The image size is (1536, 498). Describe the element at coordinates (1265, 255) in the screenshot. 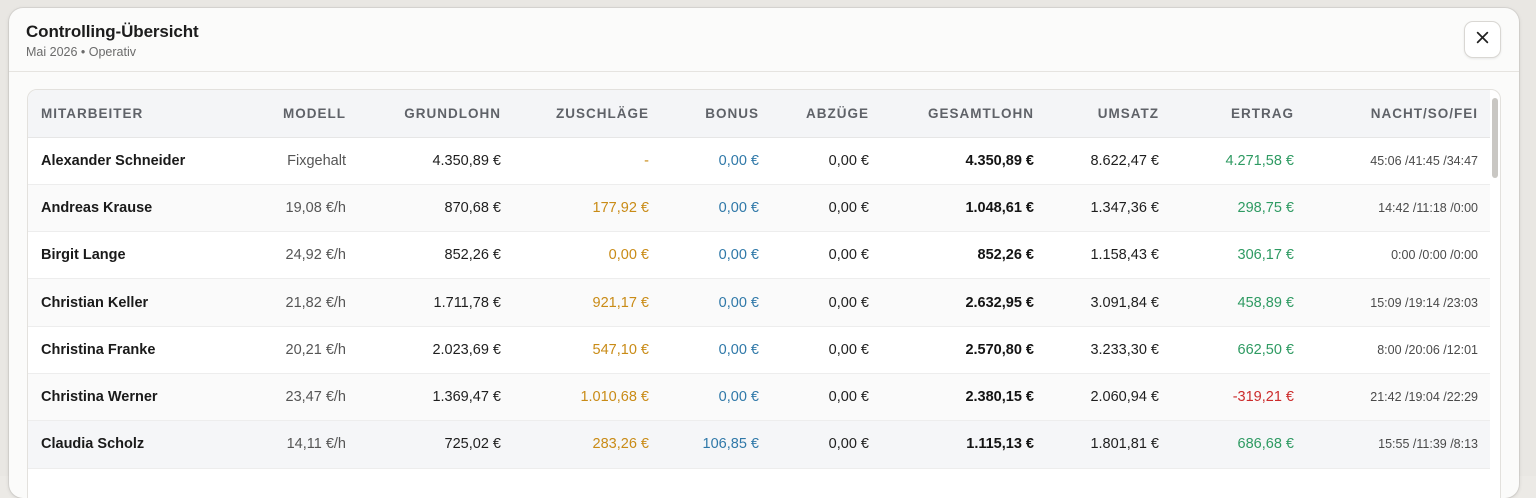

I see `cell-ertrag: 306,17 €` at that location.